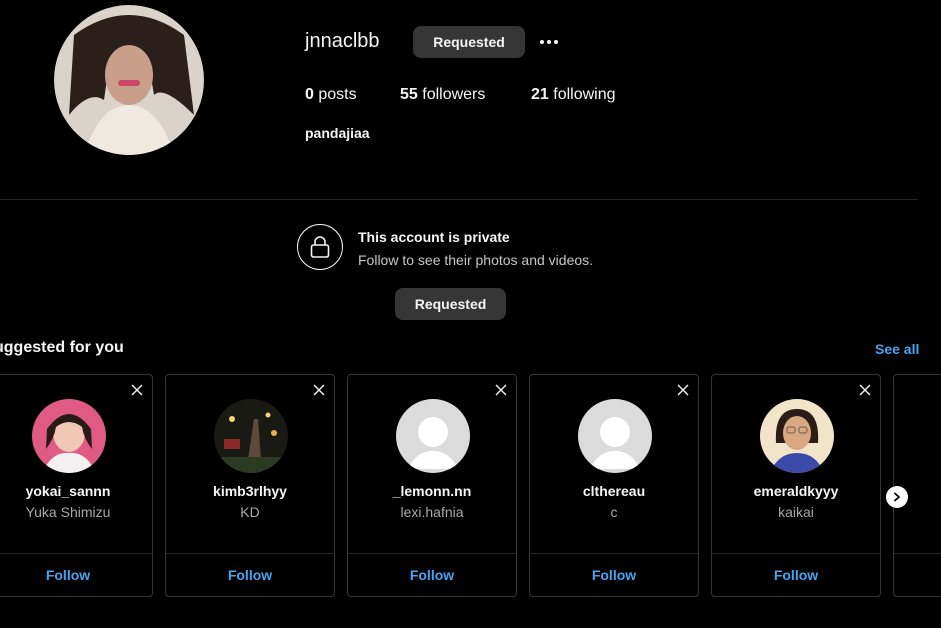 The height and width of the screenshot is (628, 941). I want to click on suggestion-username: emeraldkyyy, so click(796, 491).